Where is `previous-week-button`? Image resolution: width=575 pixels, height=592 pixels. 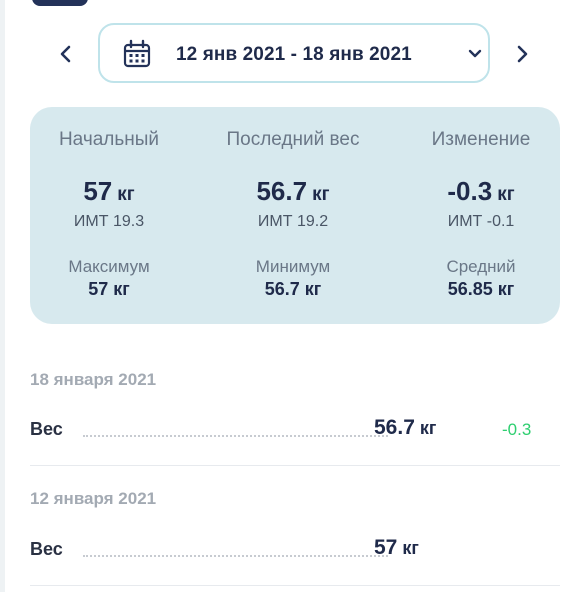 previous-week-button is located at coordinates (66, 54).